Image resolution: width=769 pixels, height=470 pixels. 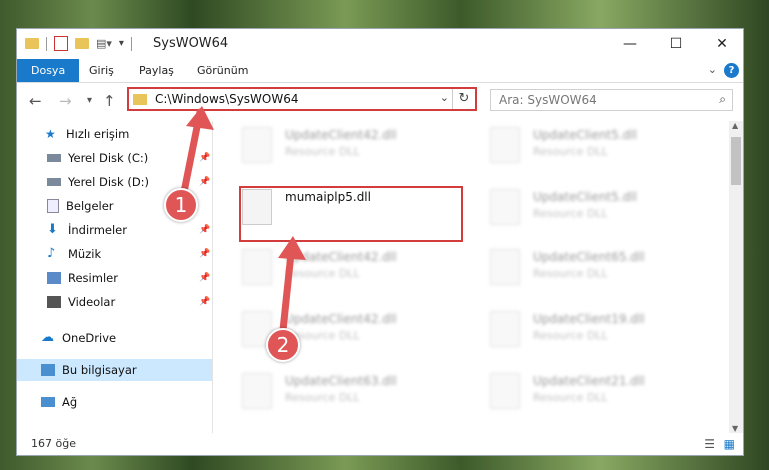 What do you see at coordinates (200, 118) in the screenshot?
I see `arrow-1-head` at bounding box center [200, 118].